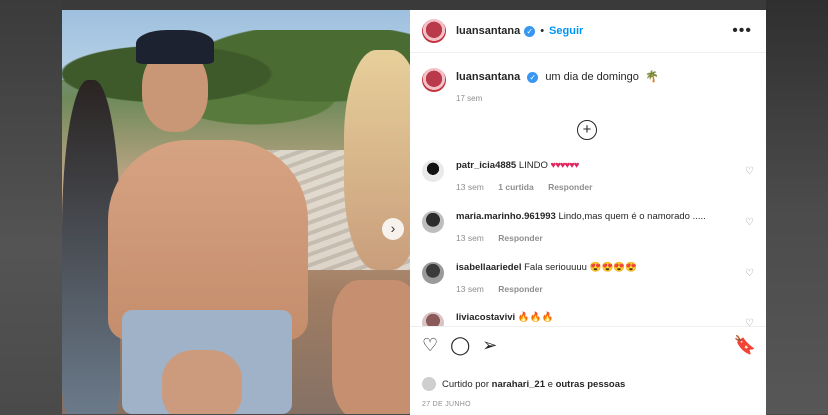  Describe the element at coordinates (414, 5) in the screenshot. I see `backdrop-top` at that location.